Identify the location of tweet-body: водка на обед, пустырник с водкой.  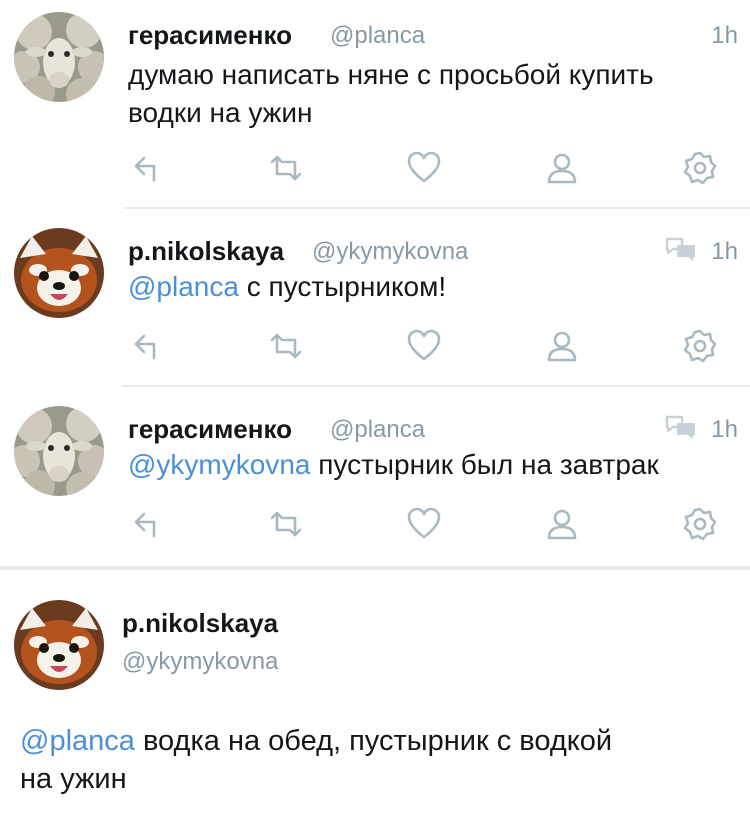
(373, 741).